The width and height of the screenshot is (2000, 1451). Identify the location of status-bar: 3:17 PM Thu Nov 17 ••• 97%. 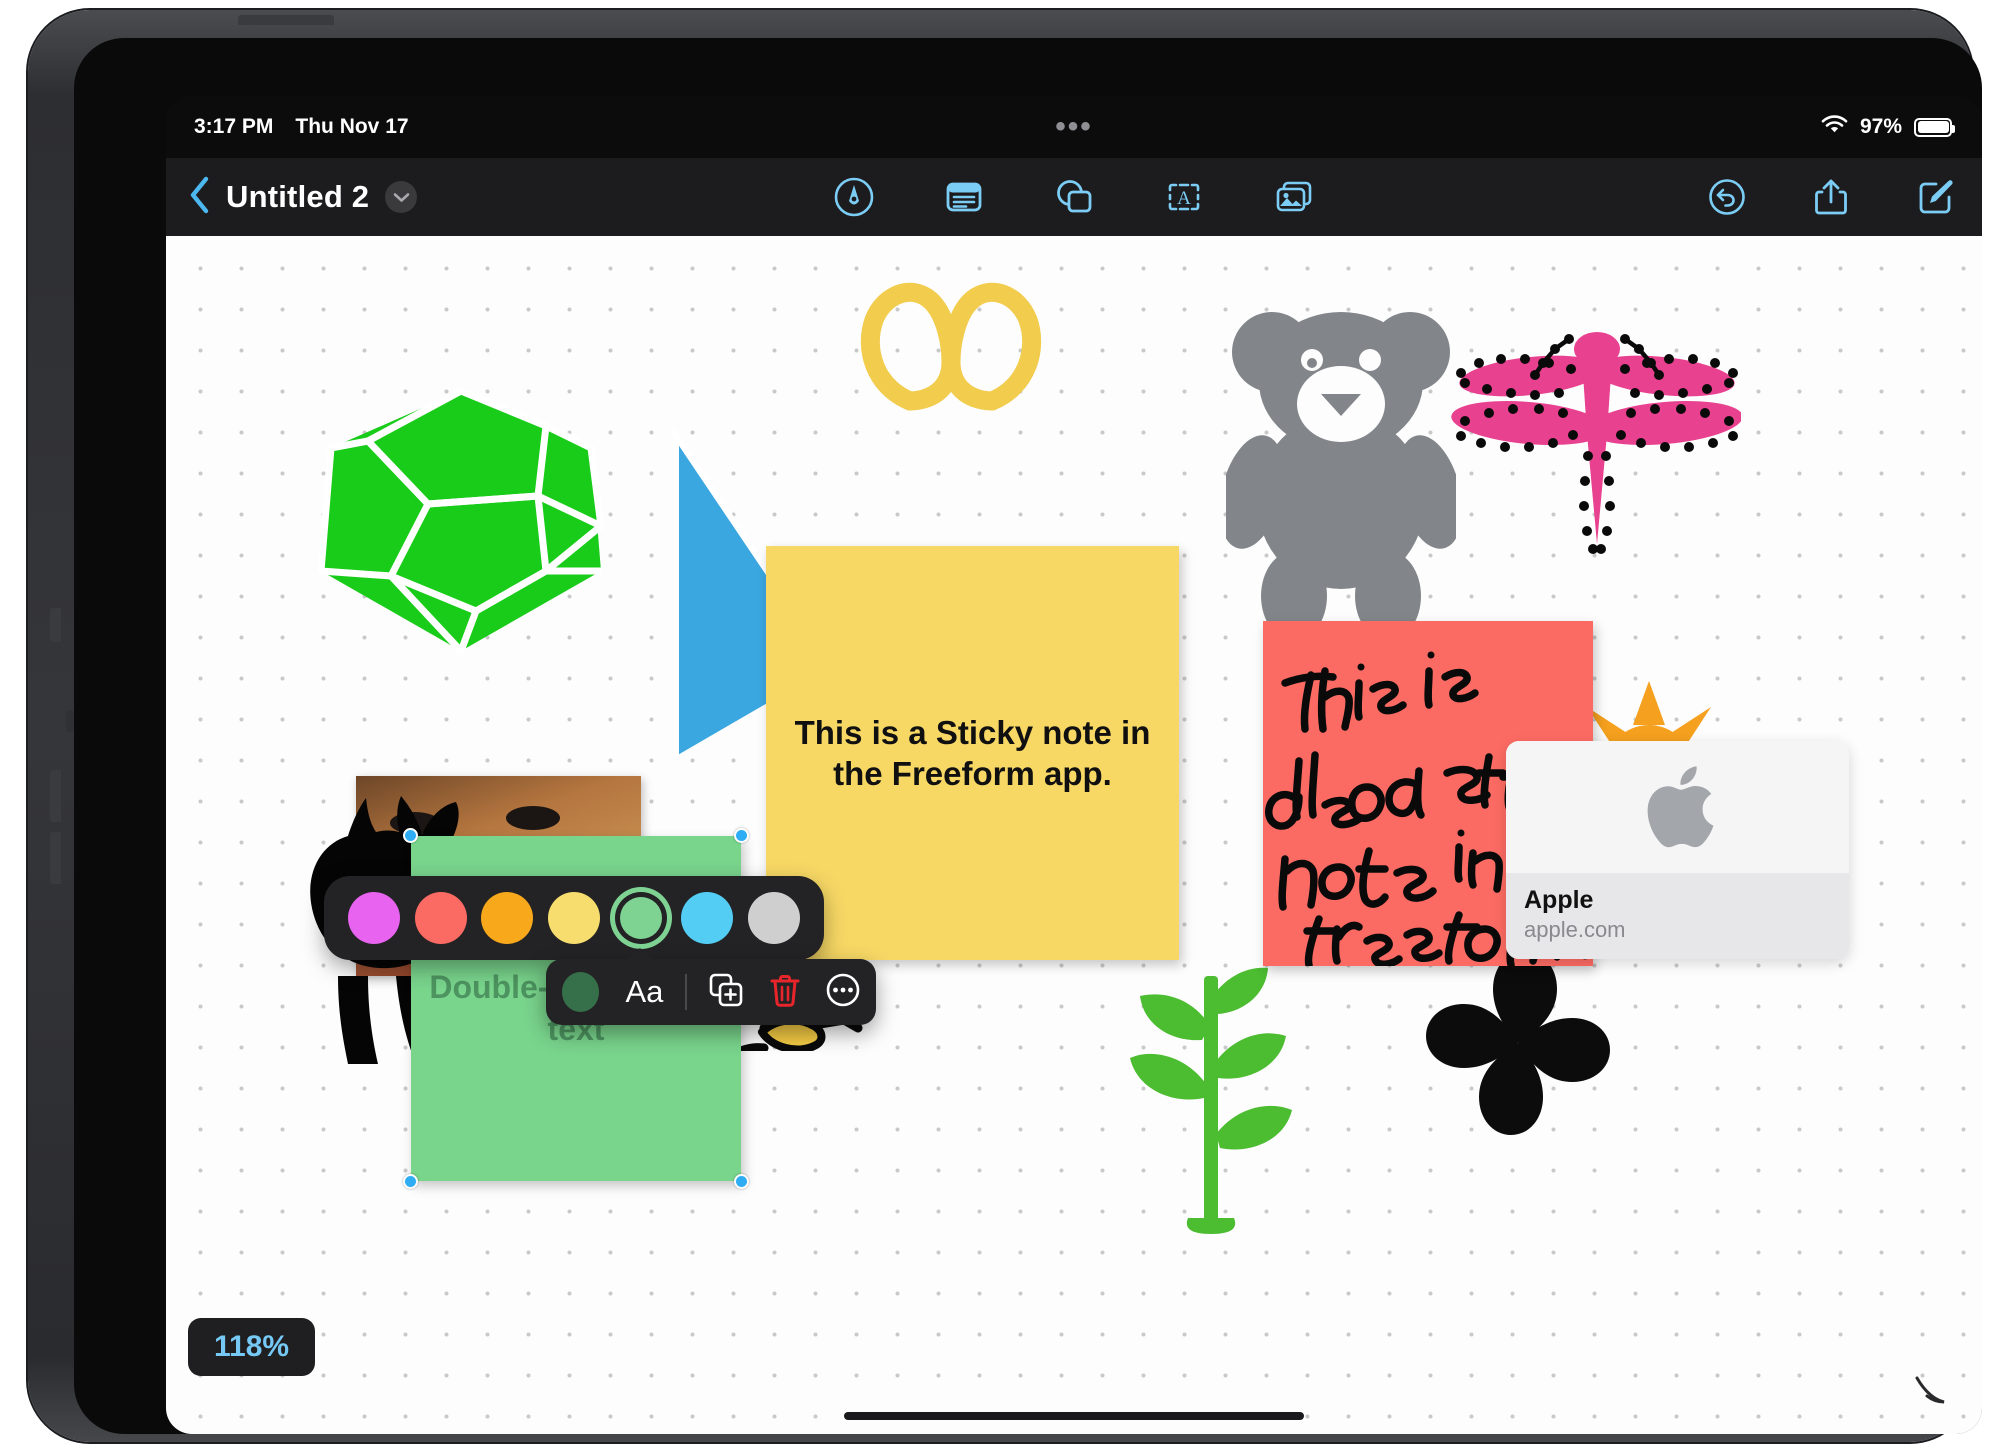
(1074, 127).